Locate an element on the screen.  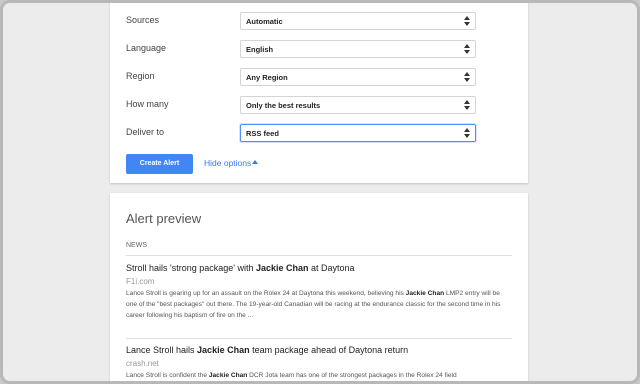
caret-up-icon is located at coordinates (255, 162).